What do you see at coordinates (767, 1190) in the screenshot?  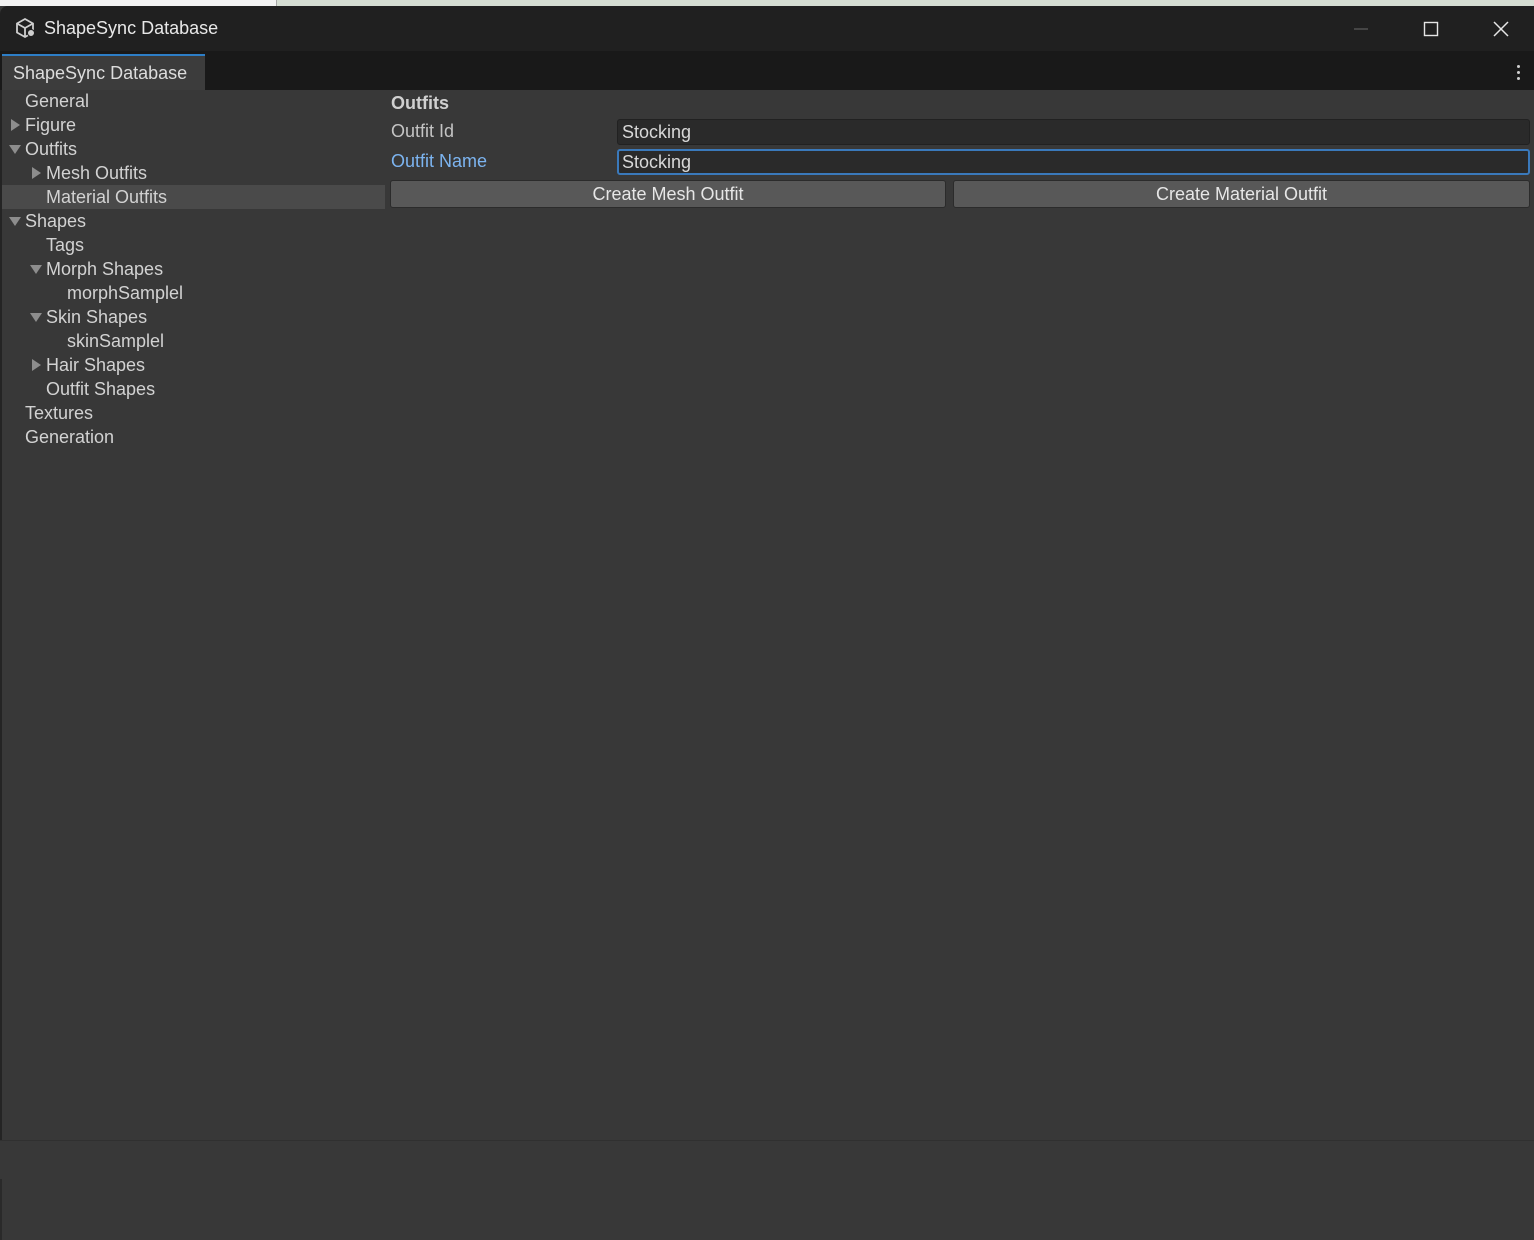 I see `window-bottom-area` at bounding box center [767, 1190].